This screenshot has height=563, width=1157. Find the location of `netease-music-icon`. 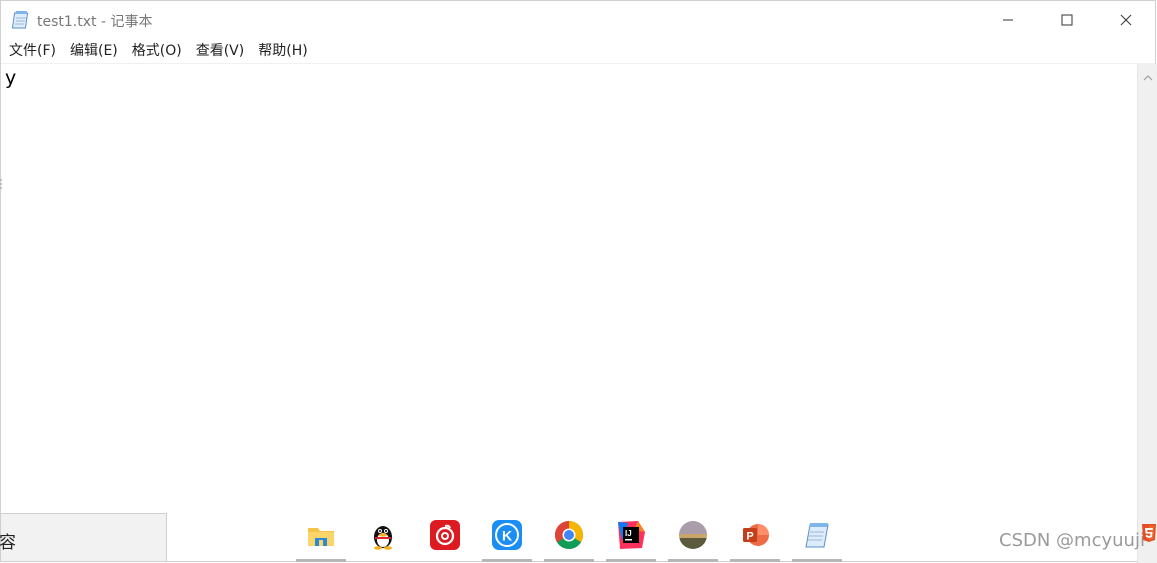

netease-music-icon is located at coordinates (445, 535).